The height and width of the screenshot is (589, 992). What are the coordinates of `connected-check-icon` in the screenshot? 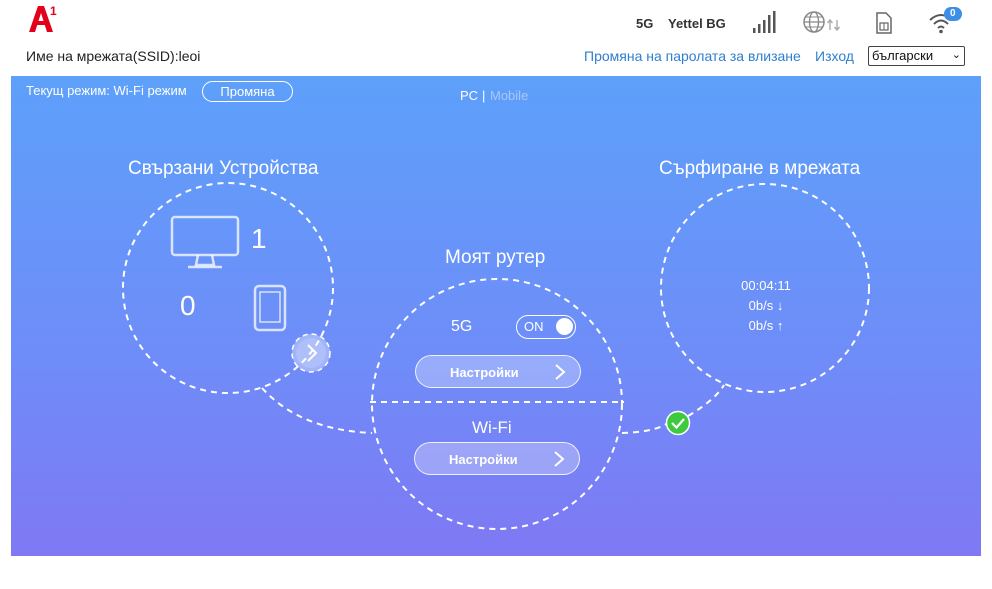 It's located at (678, 425).